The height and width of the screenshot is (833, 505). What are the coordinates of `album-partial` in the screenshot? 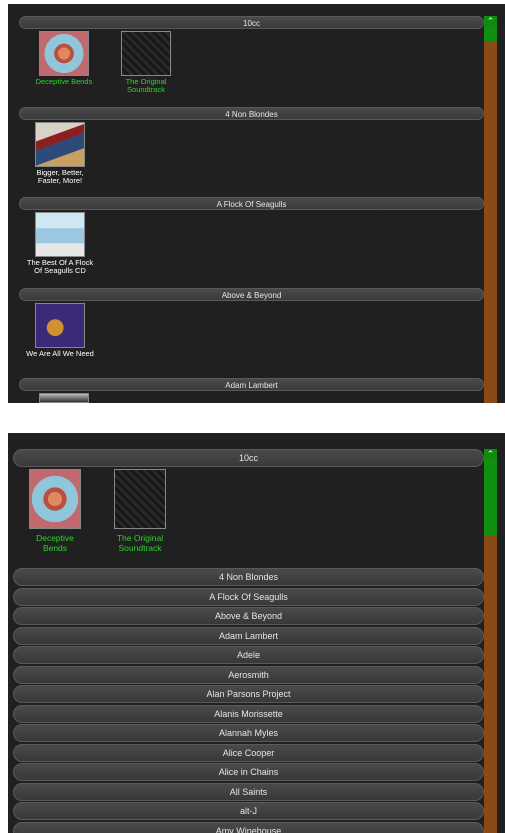 It's located at (64, 398).